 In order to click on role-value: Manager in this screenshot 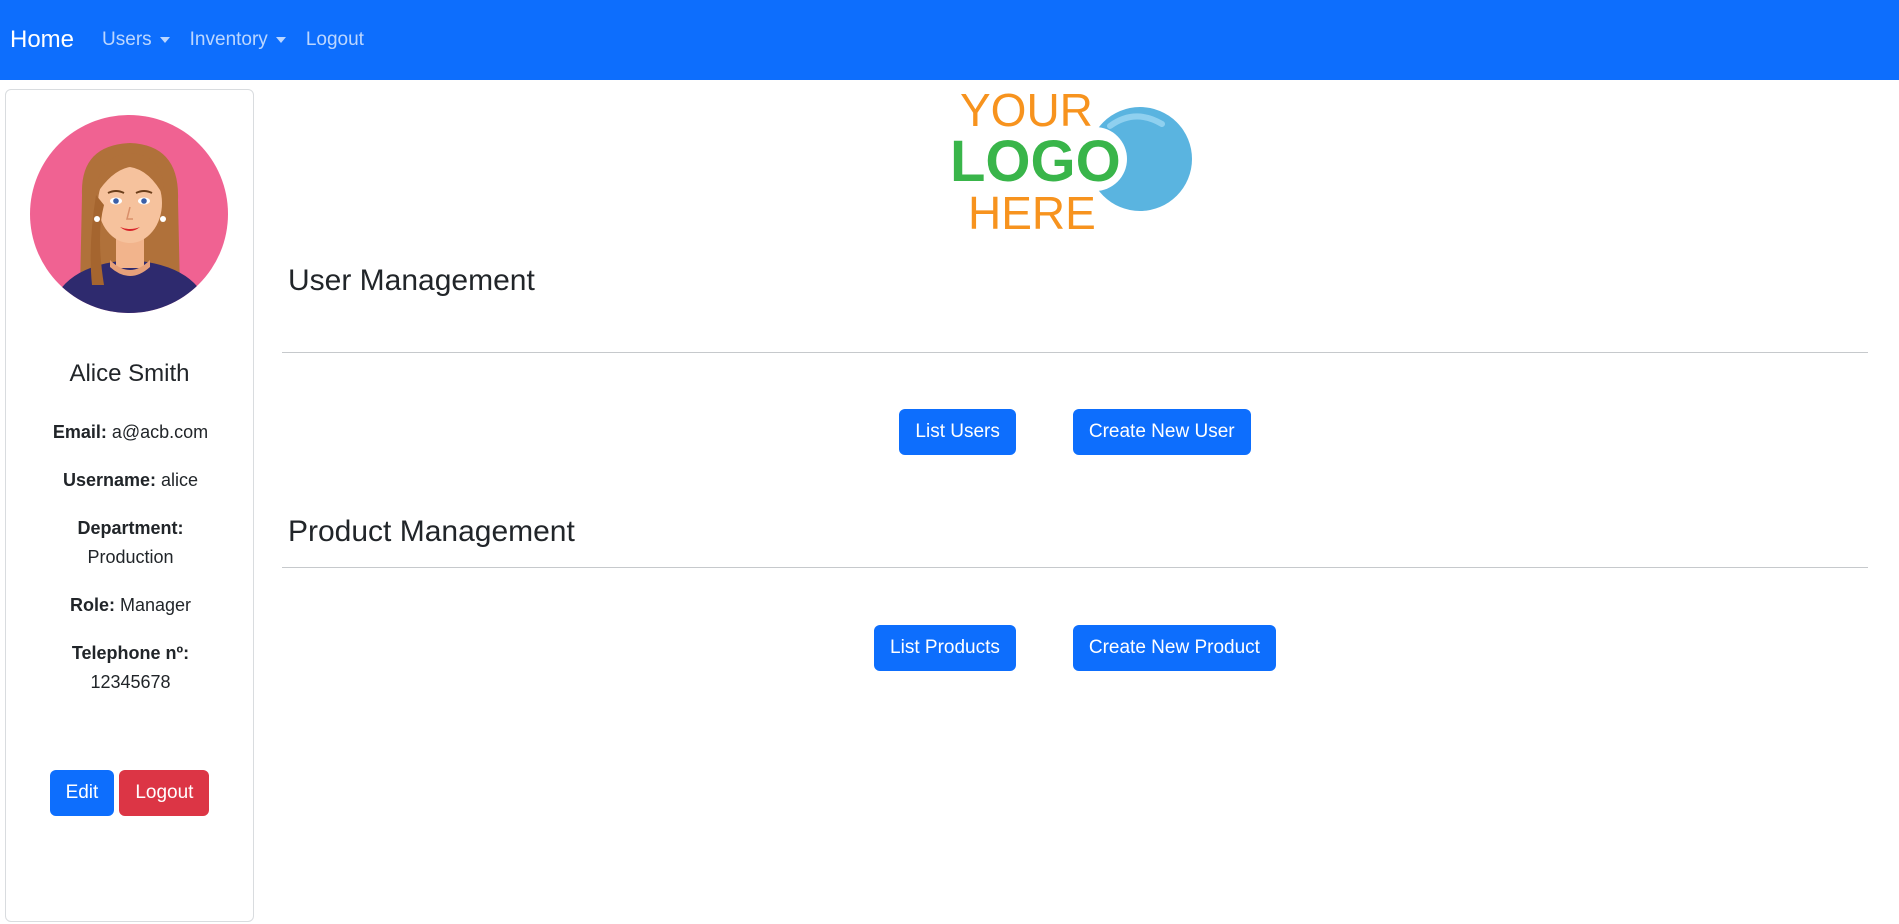, I will do `click(155, 605)`.